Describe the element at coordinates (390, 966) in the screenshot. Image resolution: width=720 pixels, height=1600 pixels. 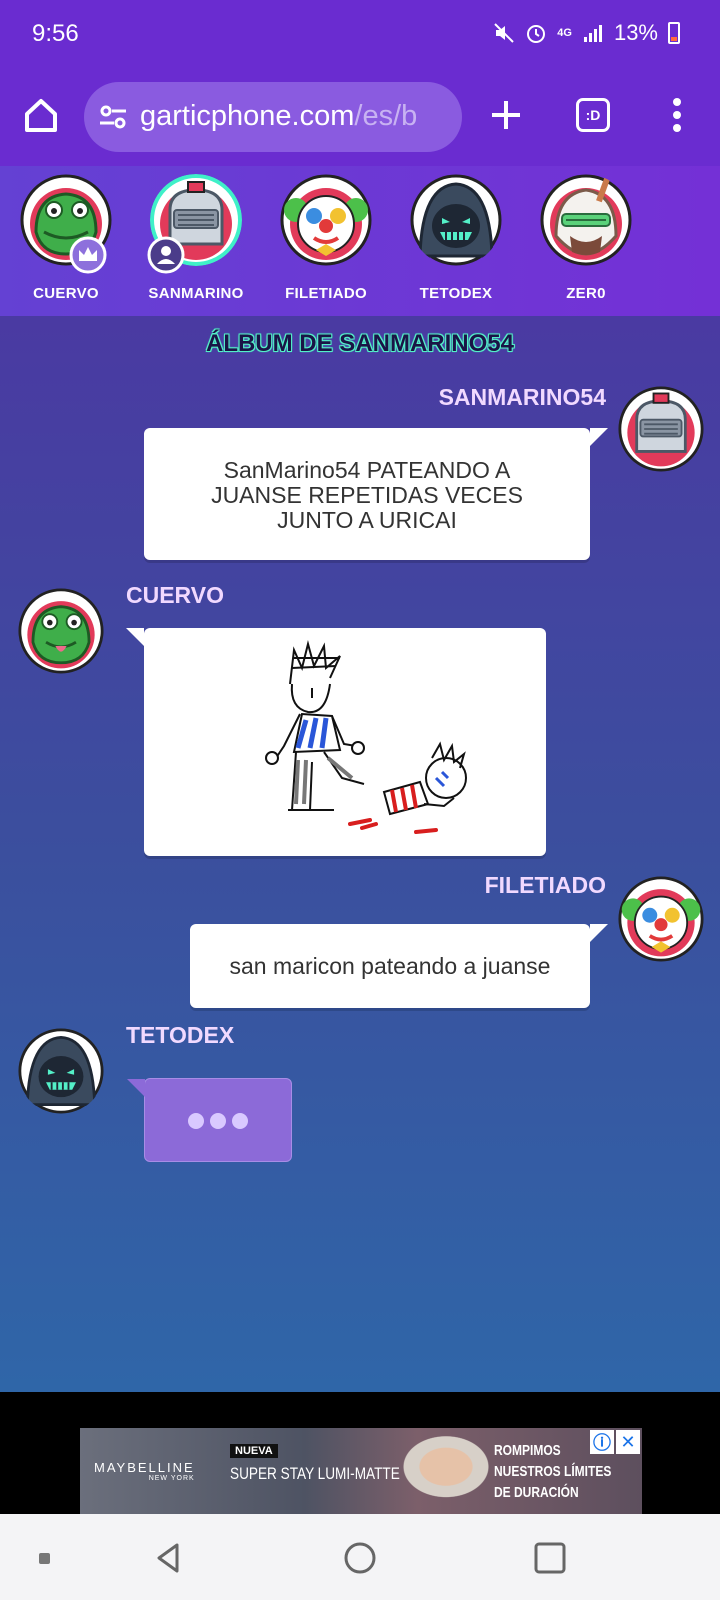
I see `message-text: san maricon pateando a juanse` at that location.